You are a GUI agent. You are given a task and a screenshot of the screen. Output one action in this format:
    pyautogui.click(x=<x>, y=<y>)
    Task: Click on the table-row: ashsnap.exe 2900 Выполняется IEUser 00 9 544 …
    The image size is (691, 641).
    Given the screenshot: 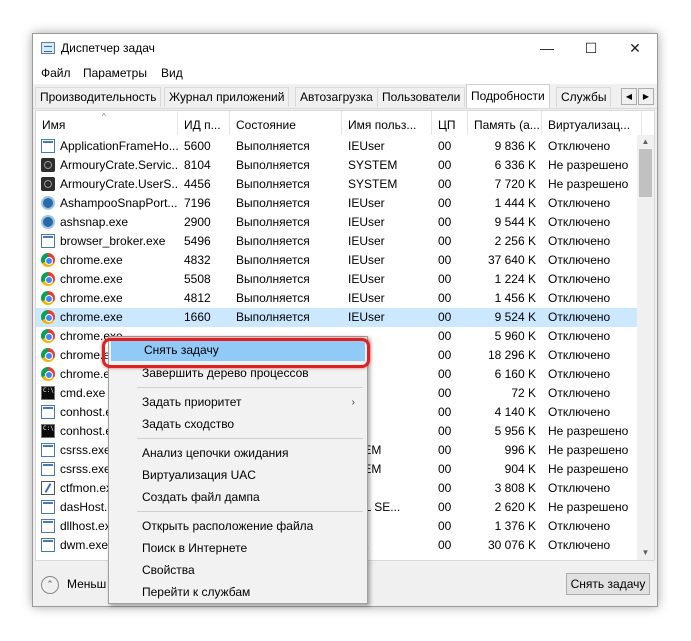 What is the action you would take?
    pyautogui.click(x=338, y=222)
    